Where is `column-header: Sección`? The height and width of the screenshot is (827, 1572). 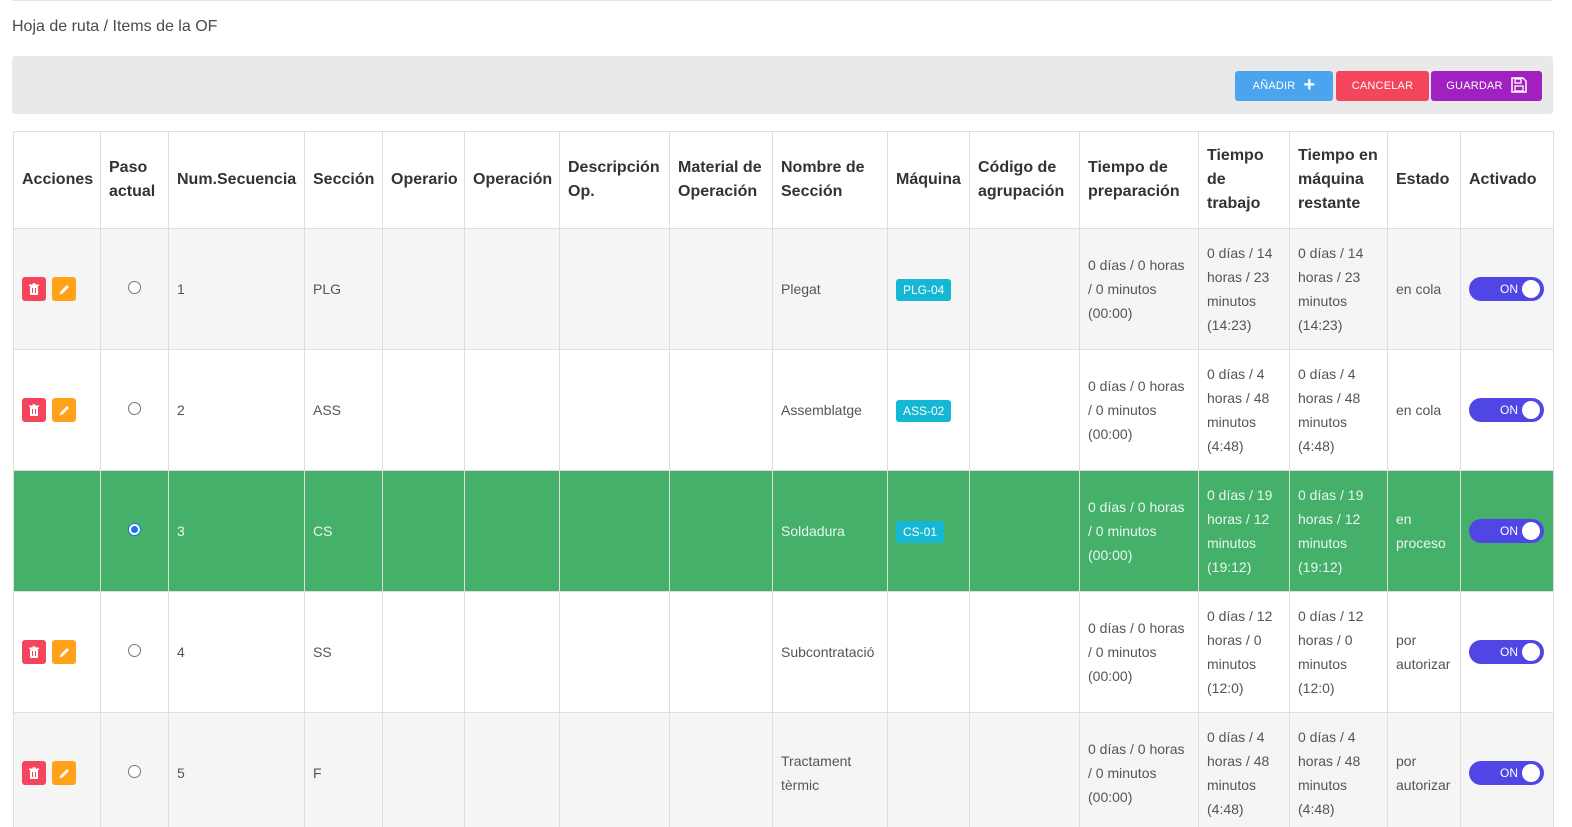
column-header: Sección is located at coordinates (343, 180).